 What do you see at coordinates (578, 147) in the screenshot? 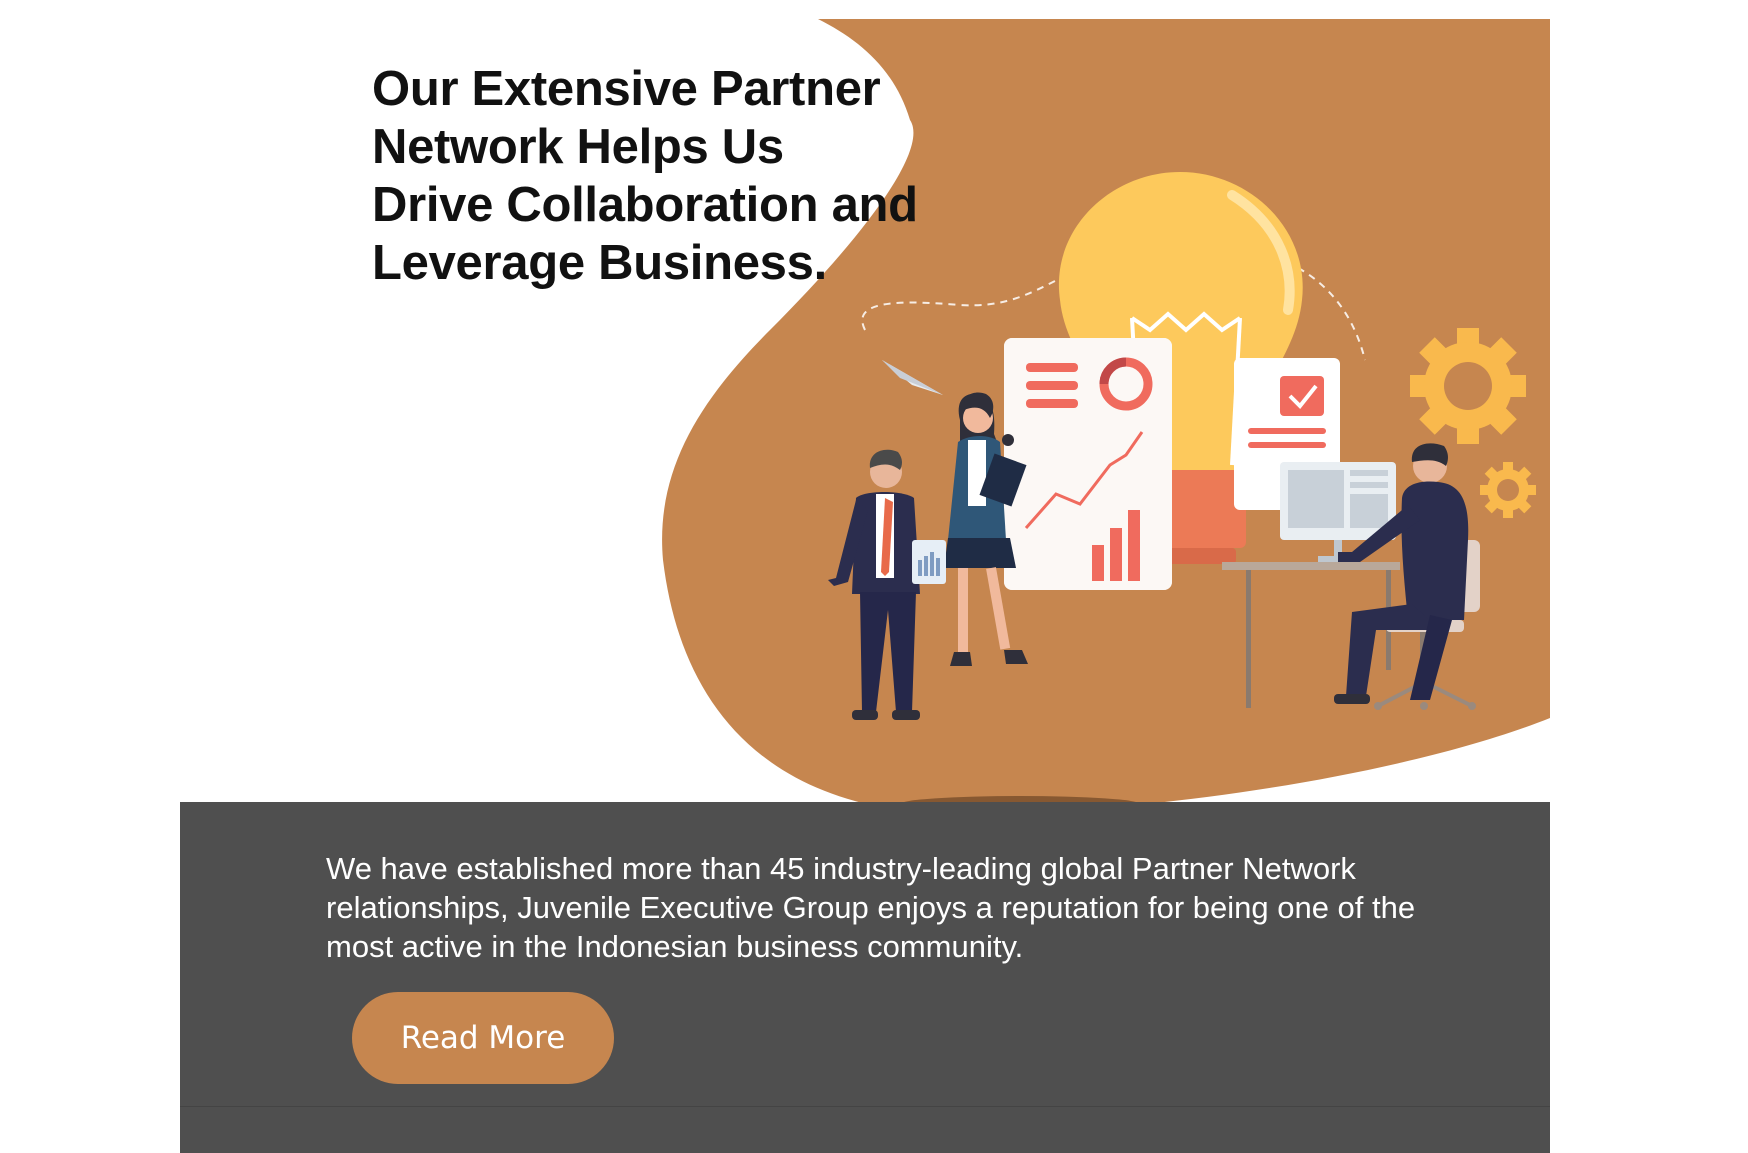
I see `hero-headline-line: Network Helps Us` at bounding box center [578, 147].